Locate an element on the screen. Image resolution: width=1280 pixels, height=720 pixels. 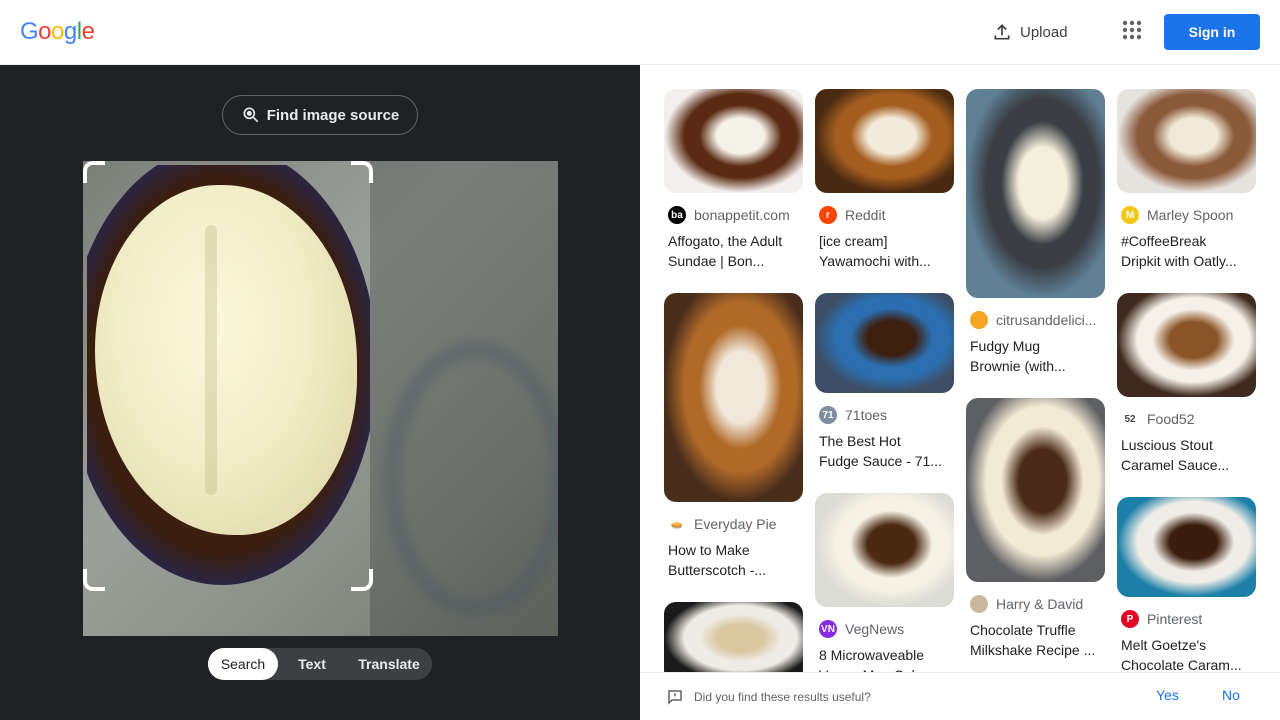
result-title-line: #CoffeeBreak is located at coordinates (1164, 241).